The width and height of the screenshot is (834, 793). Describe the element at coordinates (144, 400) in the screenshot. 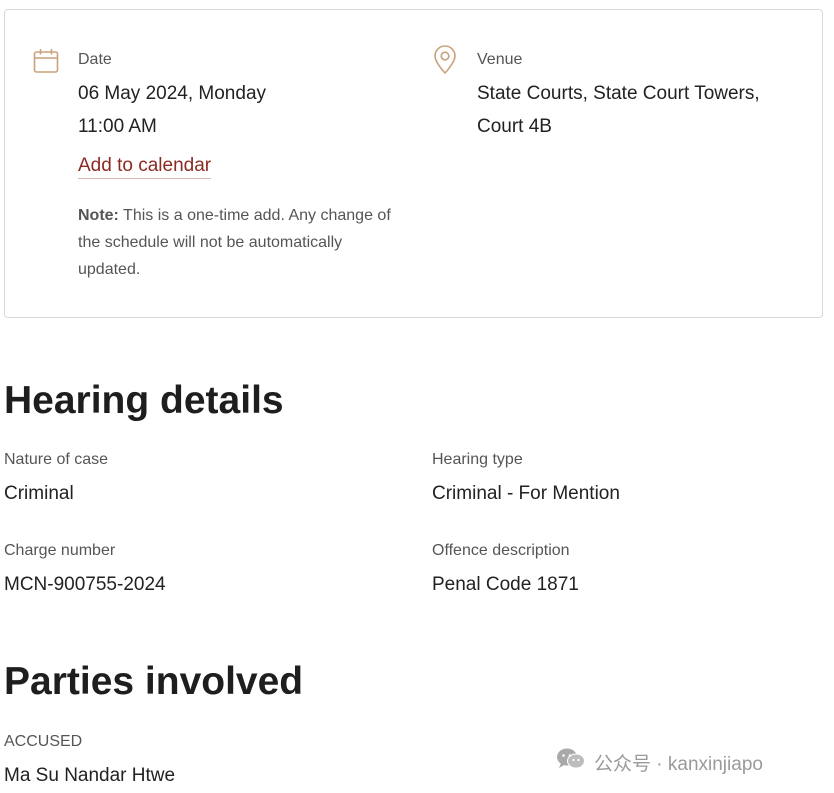

I see `hearing-details-heading: Hearing details` at that location.